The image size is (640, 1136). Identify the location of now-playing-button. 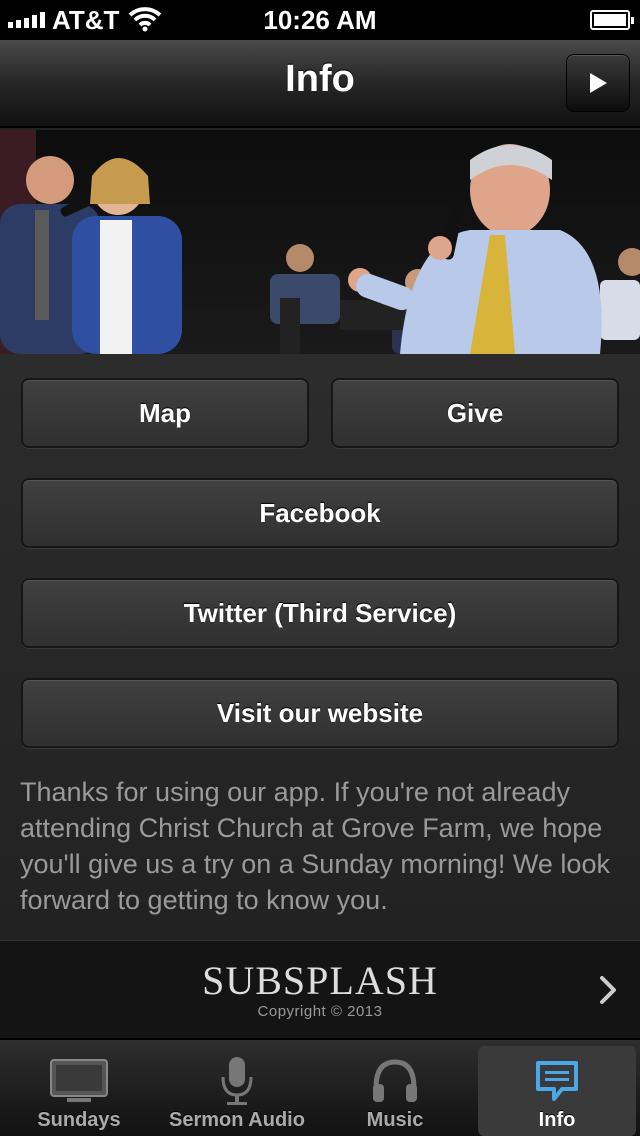
(598, 83).